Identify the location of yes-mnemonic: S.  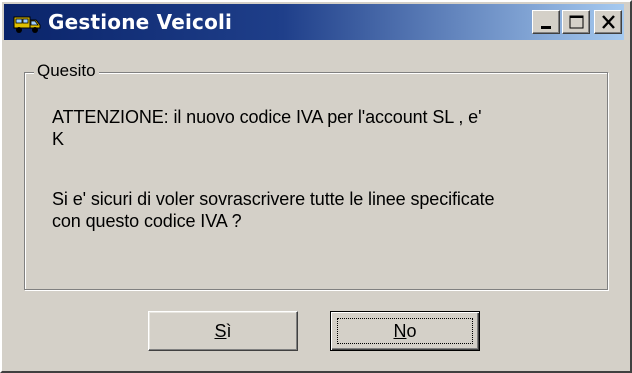
(220, 331).